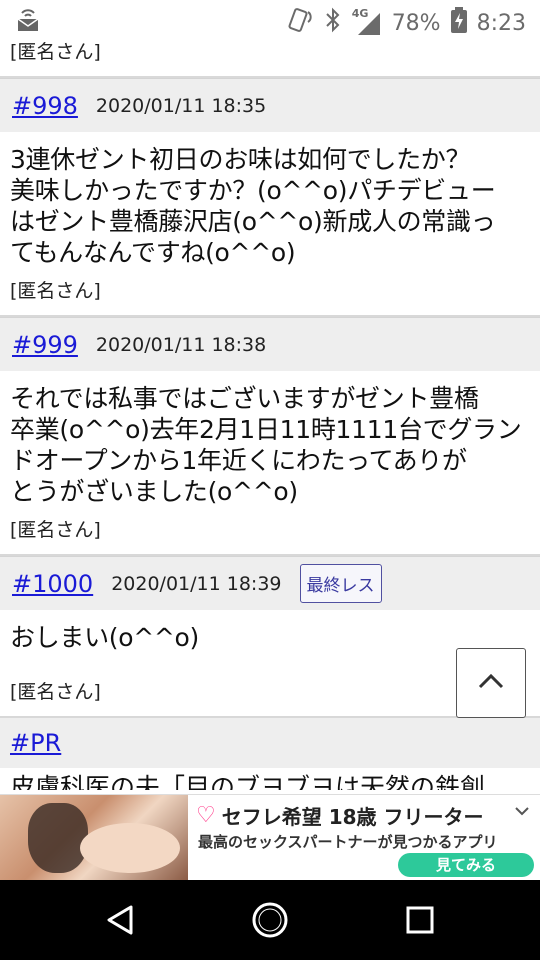 Image resolution: width=540 pixels, height=960 pixels. What do you see at coordinates (104, 637) in the screenshot?
I see `post-body-line: おしまい(o^^o)` at bounding box center [104, 637].